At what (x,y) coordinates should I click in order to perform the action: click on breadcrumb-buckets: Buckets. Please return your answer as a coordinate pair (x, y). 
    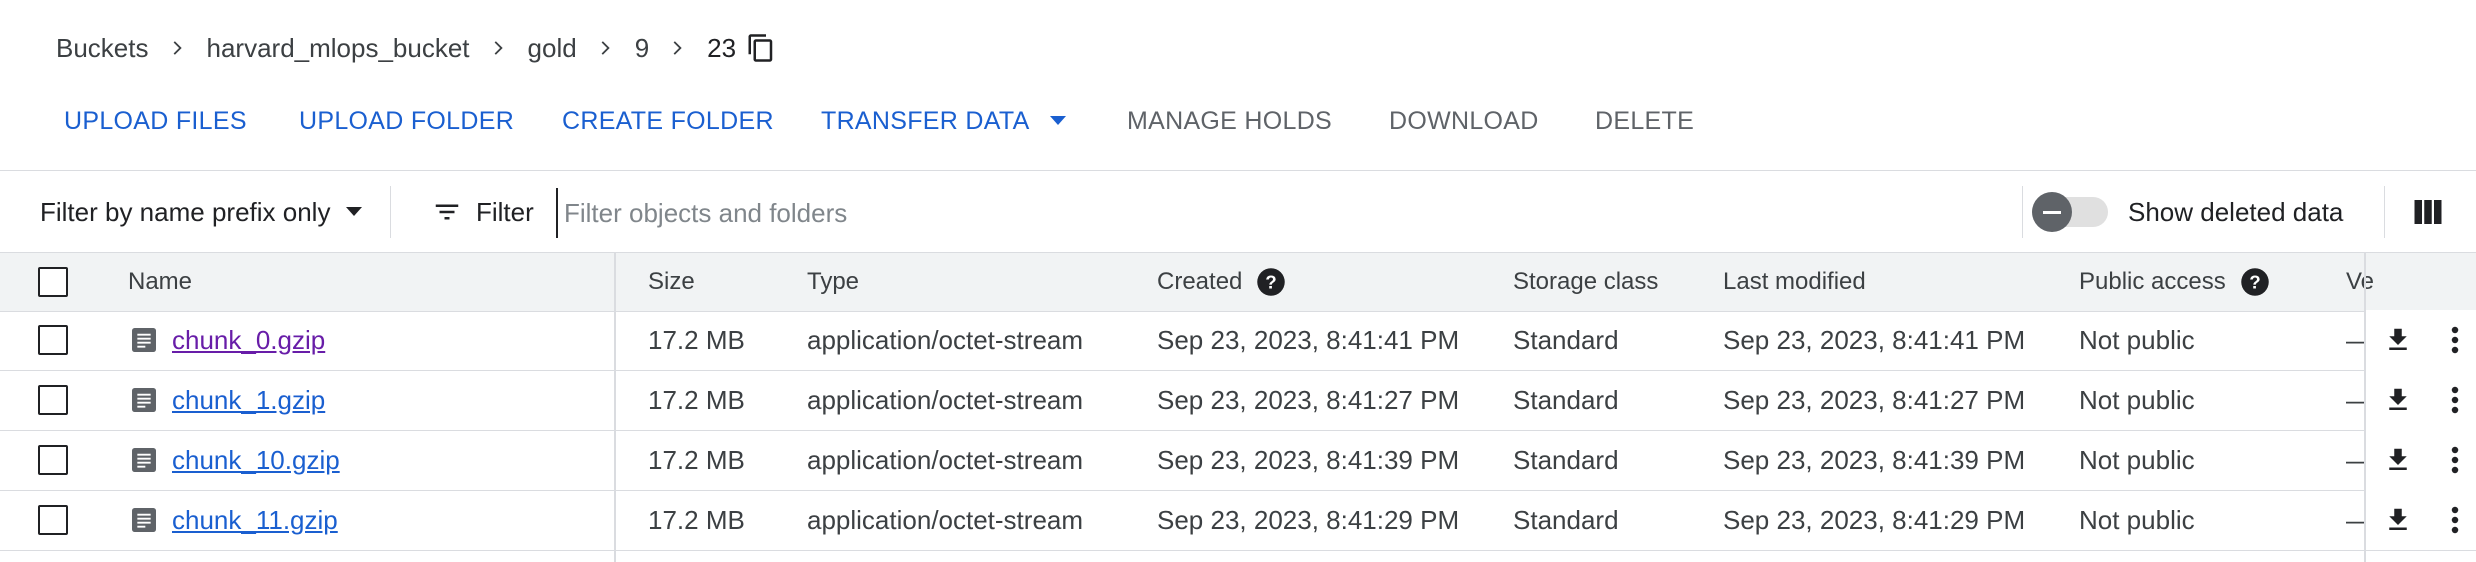
    Looking at the image, I should click on (102, 48).